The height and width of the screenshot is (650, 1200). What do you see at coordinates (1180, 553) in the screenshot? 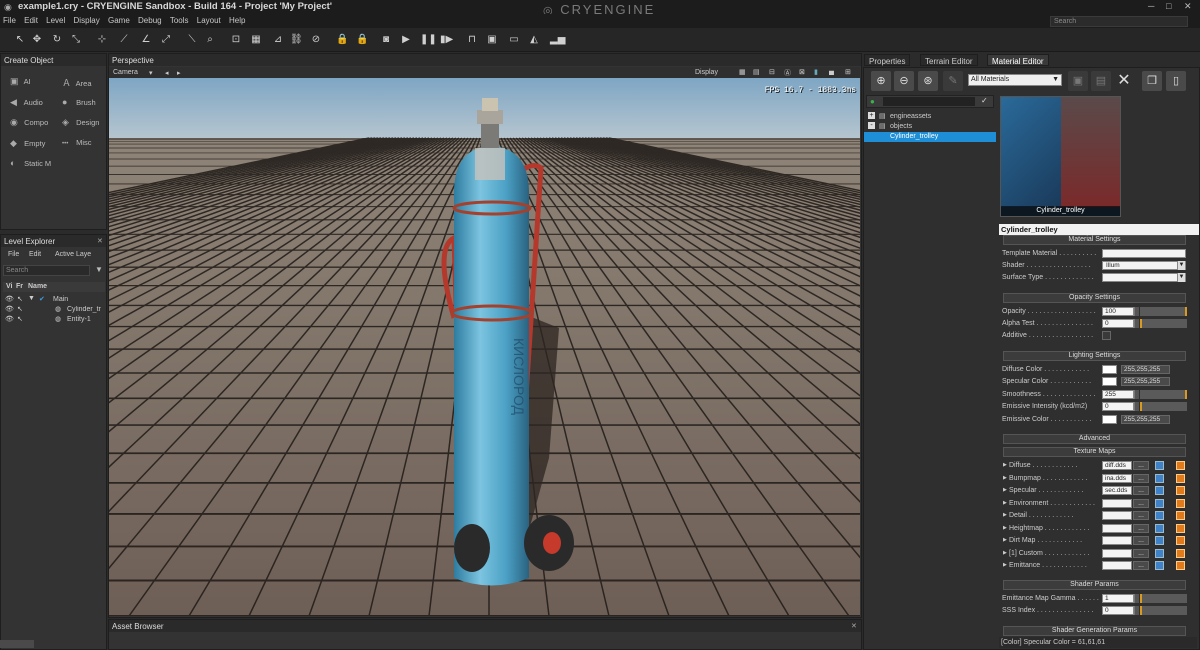
I see `texture-custom-open-icon` at bounding box center [1180, 553].